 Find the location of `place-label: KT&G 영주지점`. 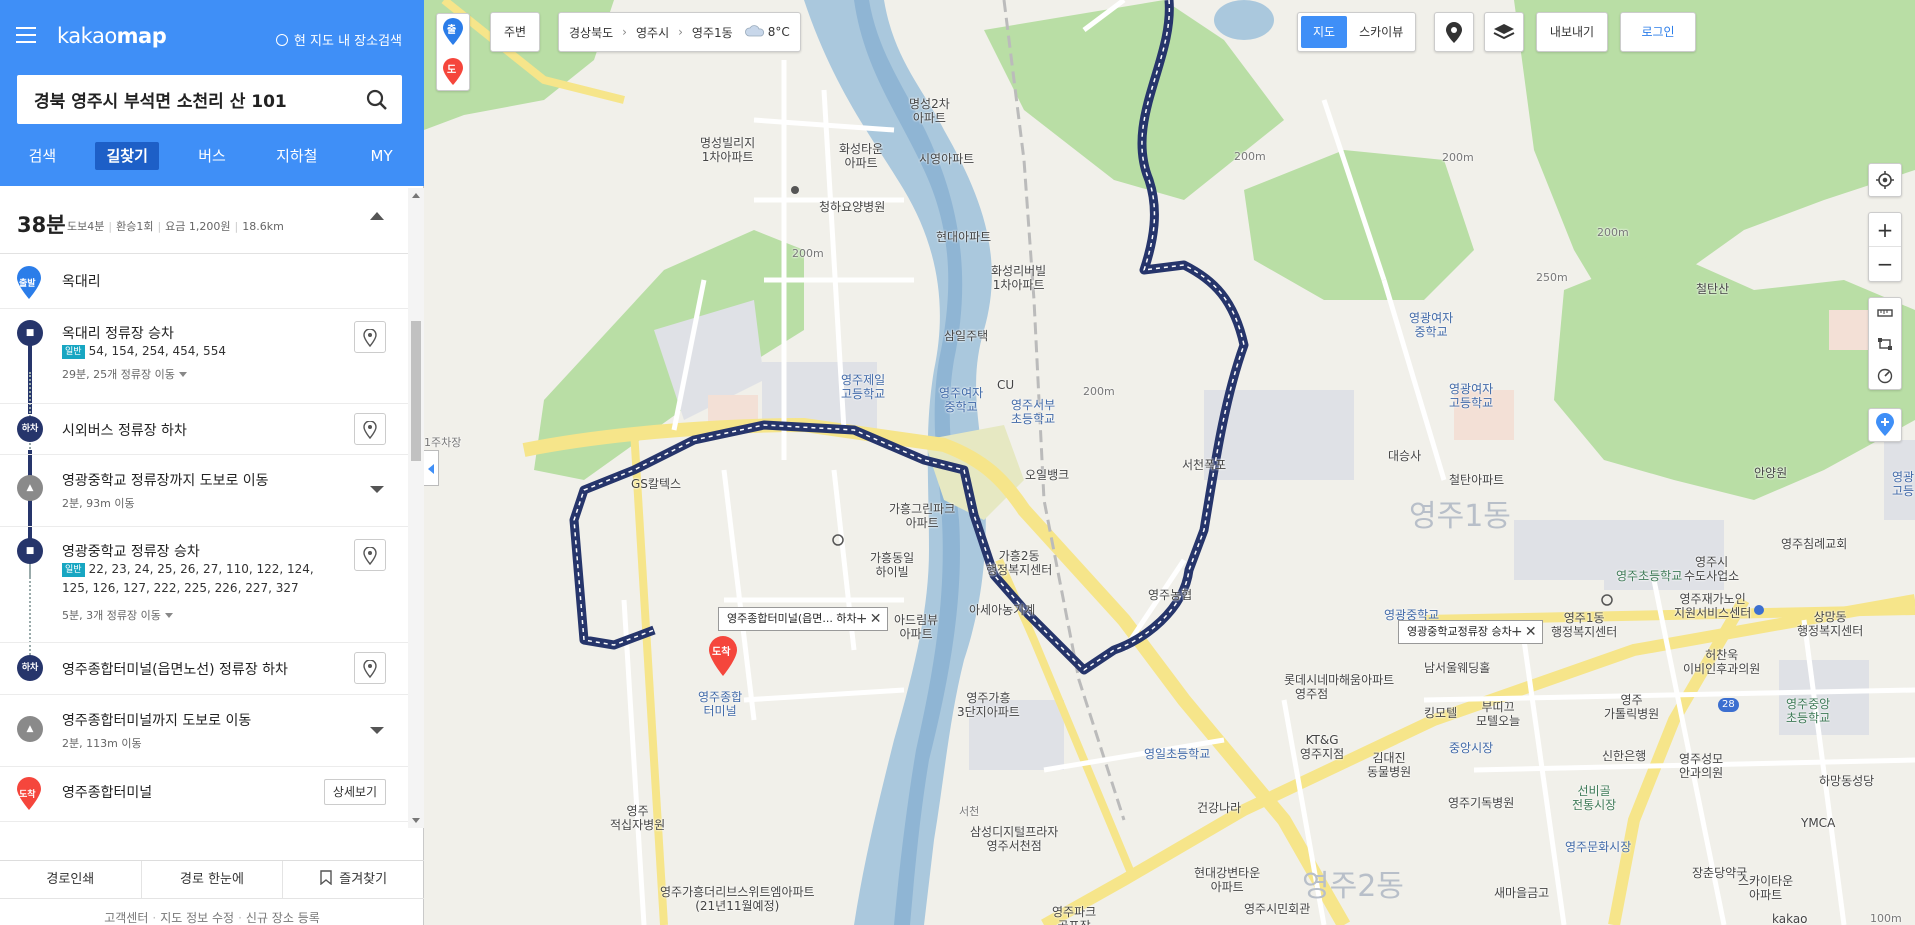

place-label: KT&G 영주지점 is located at coordinates (1322, 747).